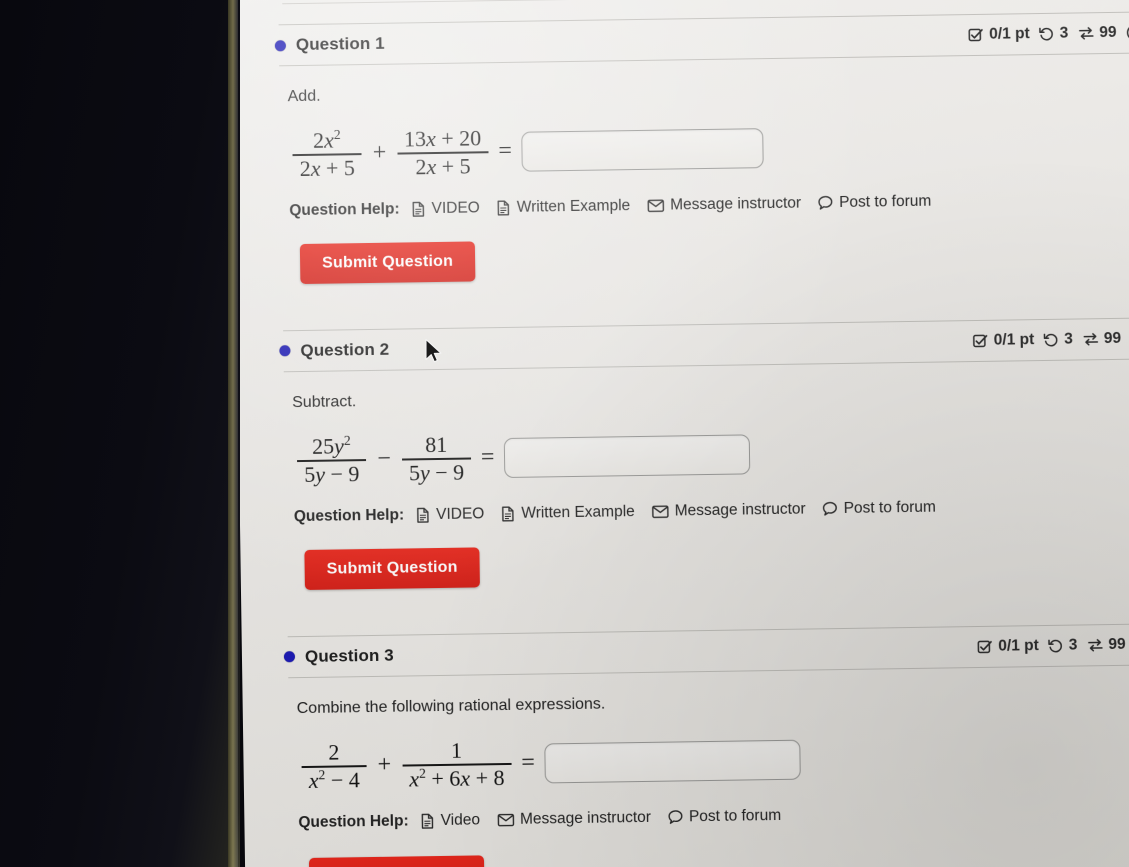 The image size is (1129, 867). I want to click on fraction-1b: 13x + 20 2x + 5, so click(443, 152).